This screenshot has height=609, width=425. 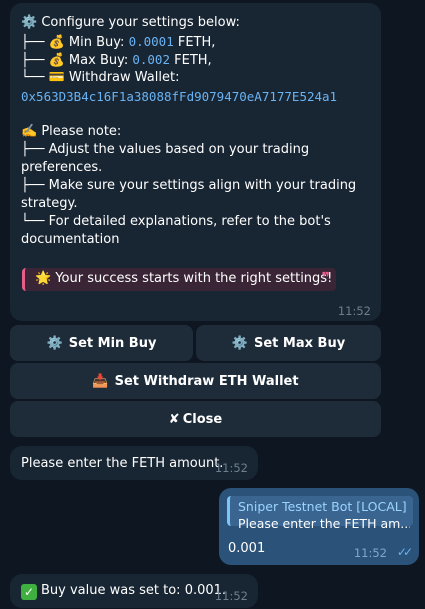 I want to click on set-max-buy-button: ⚙️ Set Max Buy, so click(x=288, y=343).